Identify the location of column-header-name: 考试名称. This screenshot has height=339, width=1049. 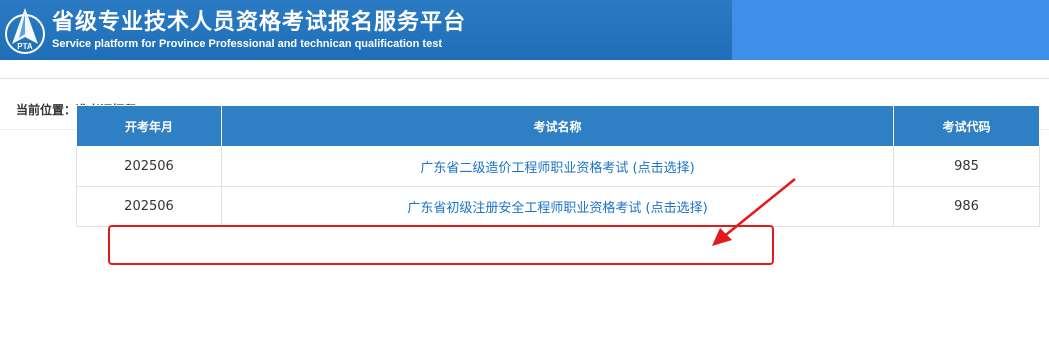
(557, 126).